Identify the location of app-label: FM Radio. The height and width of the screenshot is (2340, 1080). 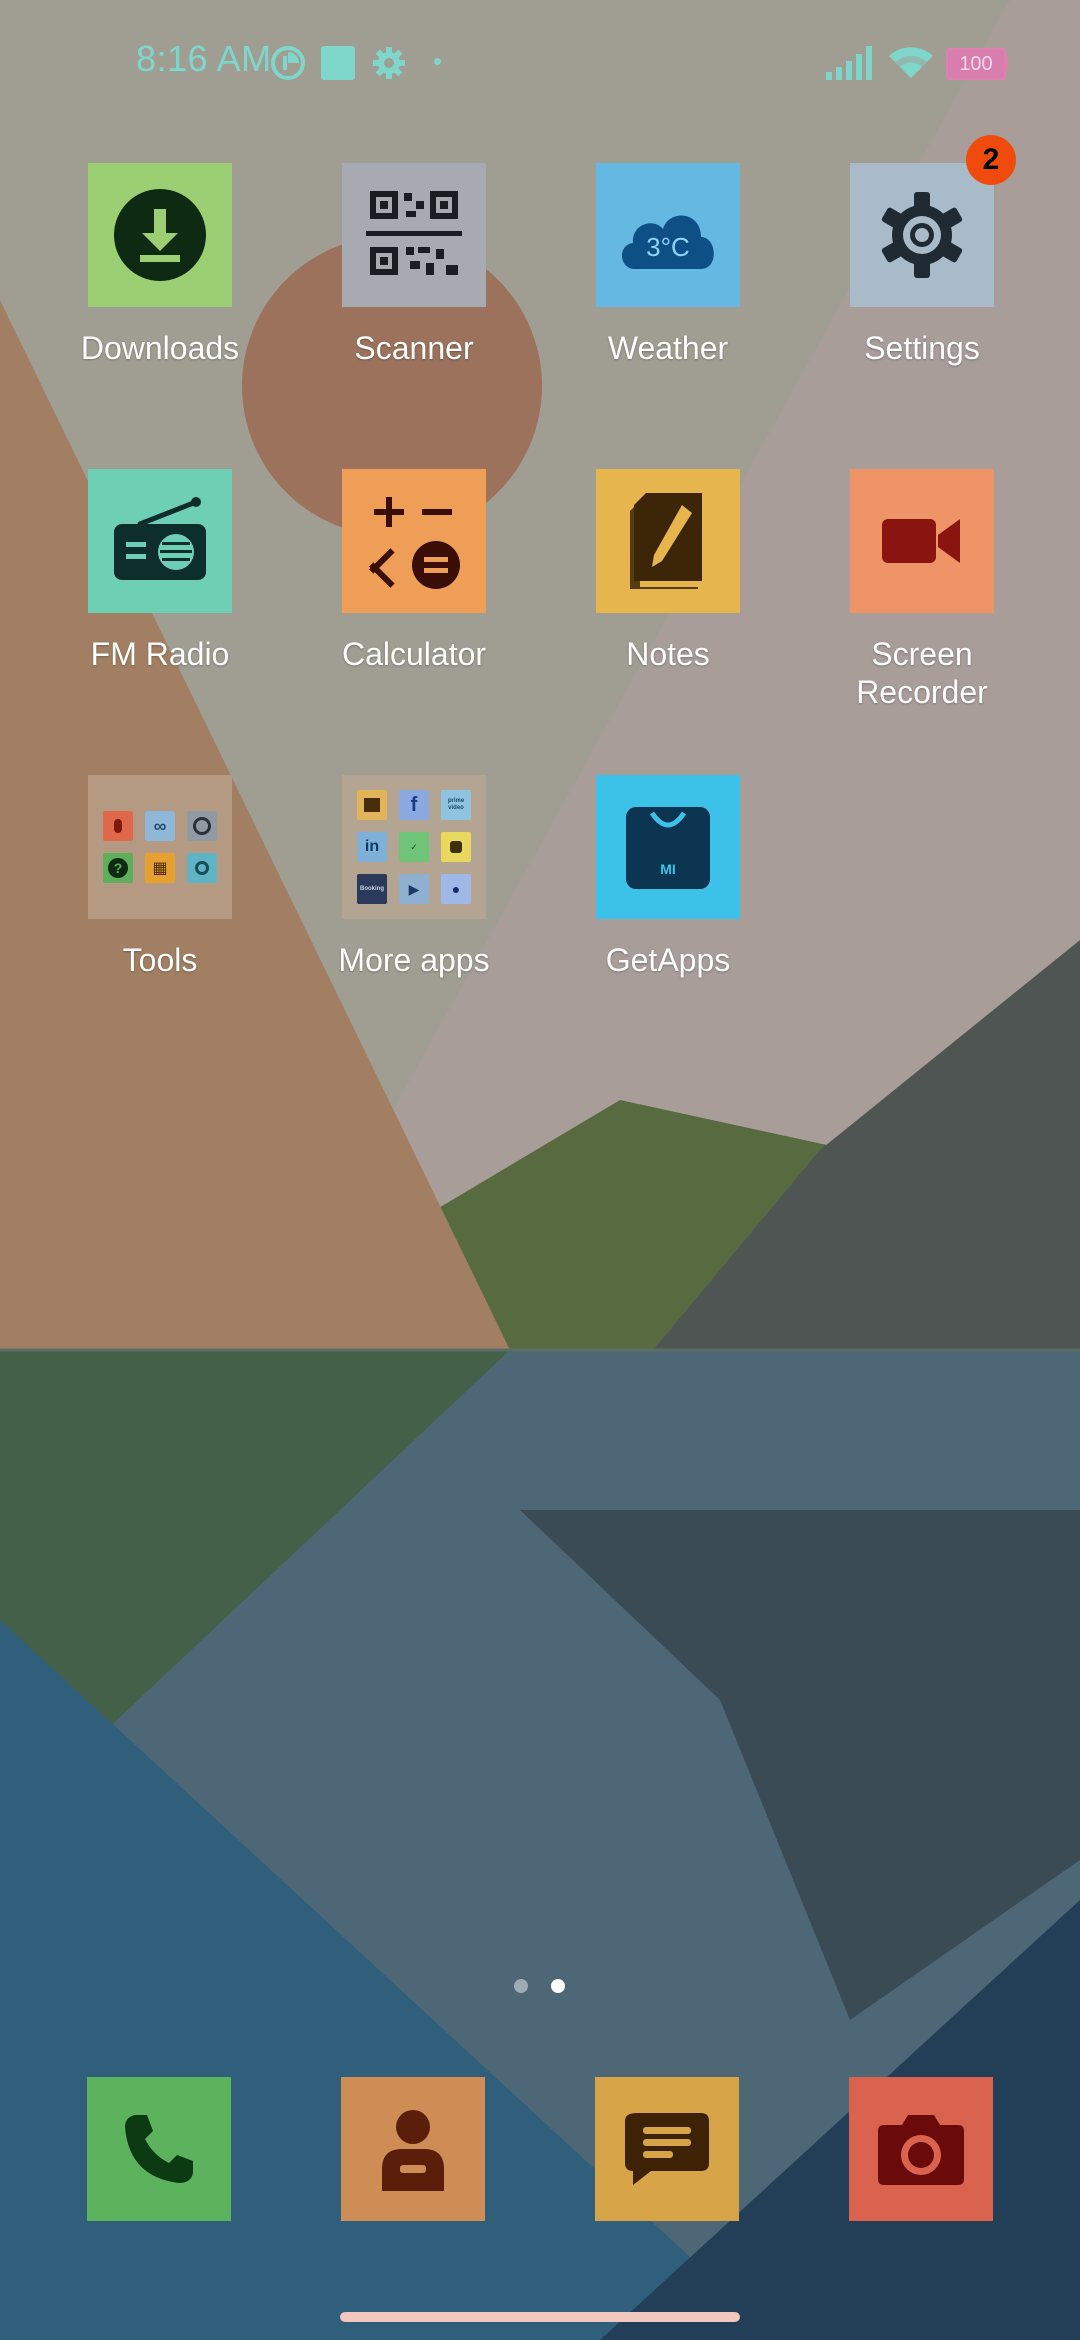
(160, 654).